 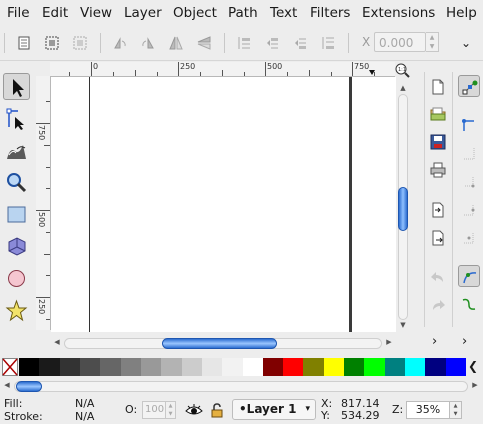 I want to click on menu-help: Help, so click(x=461, y=13).